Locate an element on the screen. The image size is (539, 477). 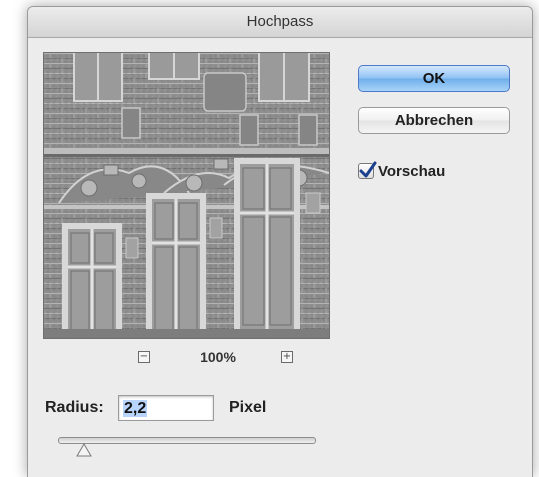
ok-button: OK is located at coordinates (434, 78).